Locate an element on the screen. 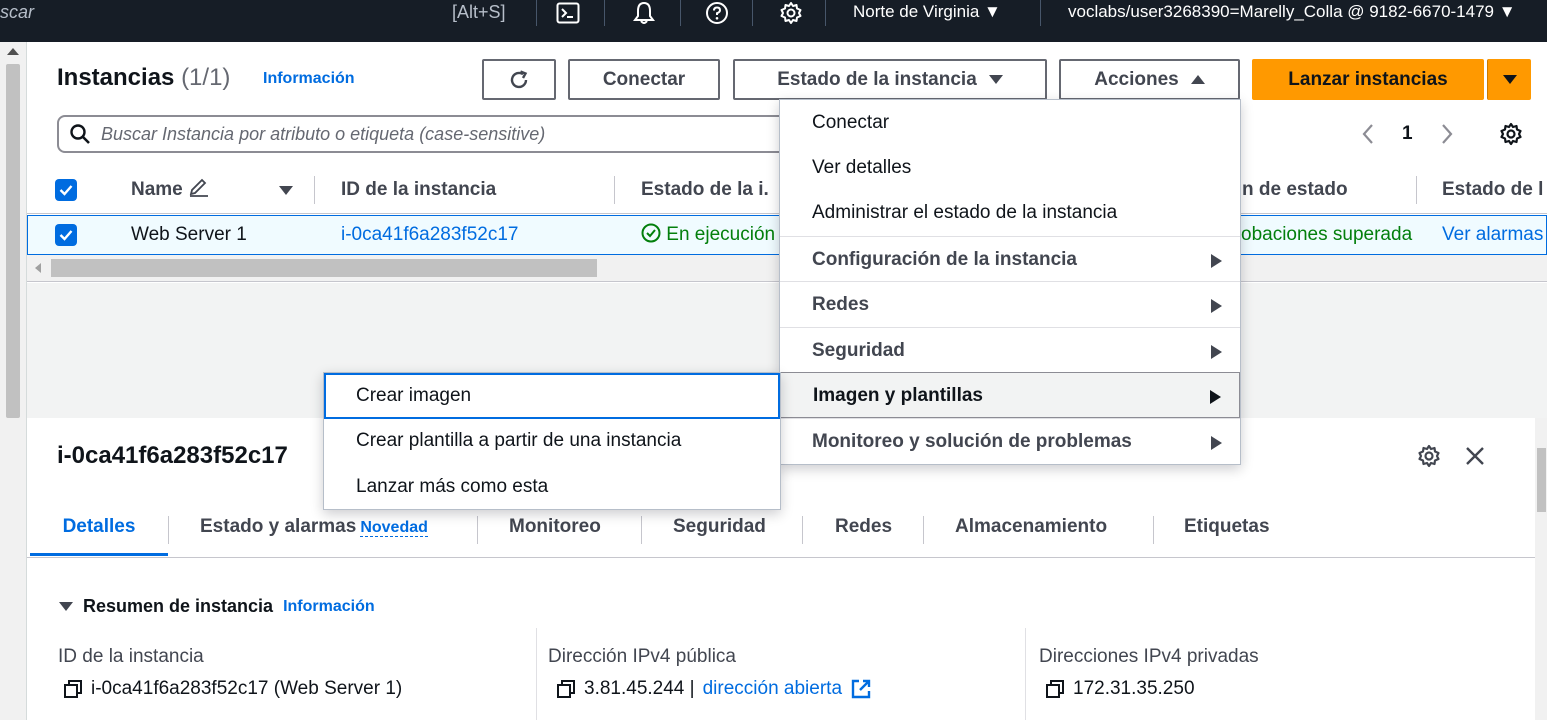  instance-state-button: Estado de la instancia is located at coordinates (890, 79).